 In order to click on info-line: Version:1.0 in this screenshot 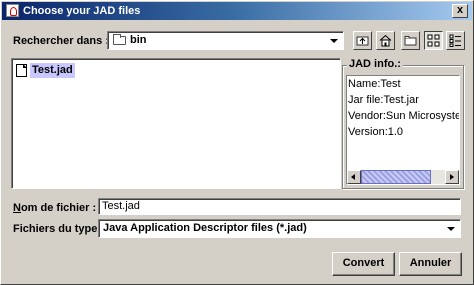, I will do `click(376, 132)`.